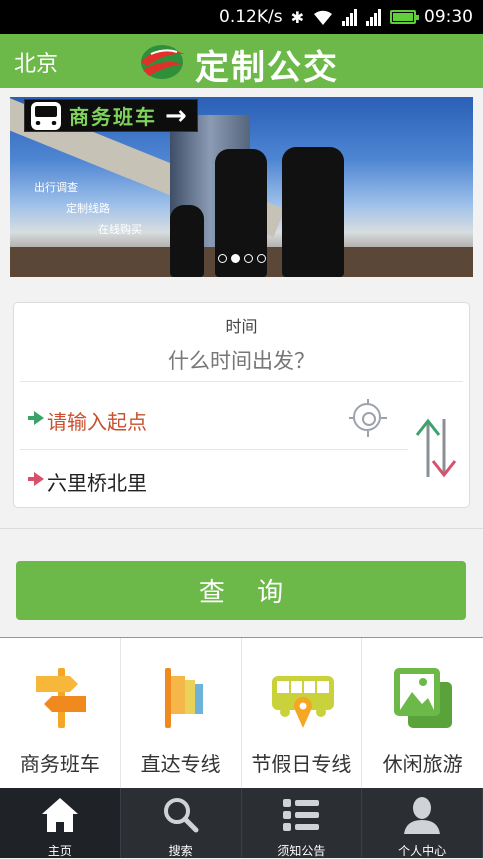  I want to click on user-icon, so click(422, 815).